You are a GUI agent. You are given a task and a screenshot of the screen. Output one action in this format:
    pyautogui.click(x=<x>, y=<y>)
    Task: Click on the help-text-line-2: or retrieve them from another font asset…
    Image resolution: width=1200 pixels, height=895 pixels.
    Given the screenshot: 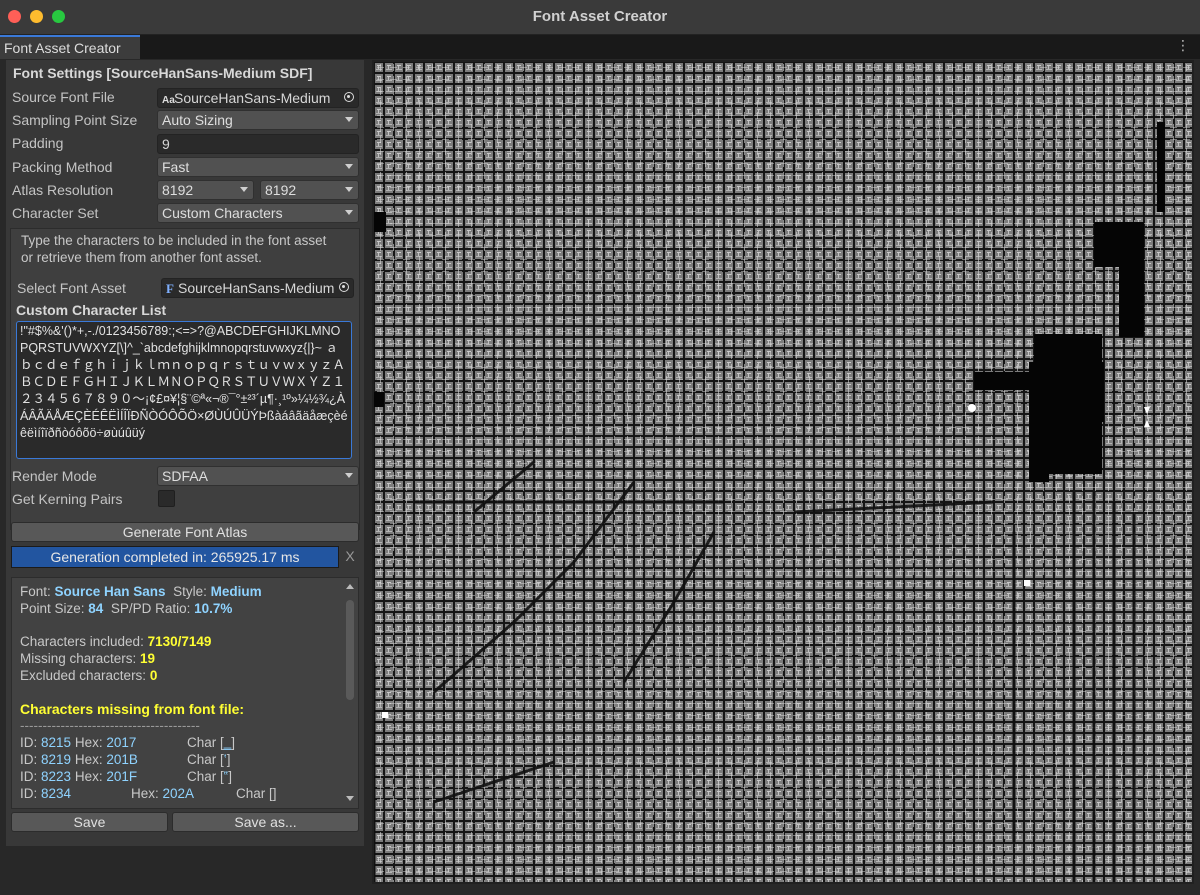 What is the action you would take?
    pyautogui.click(x=141, y=257)
    